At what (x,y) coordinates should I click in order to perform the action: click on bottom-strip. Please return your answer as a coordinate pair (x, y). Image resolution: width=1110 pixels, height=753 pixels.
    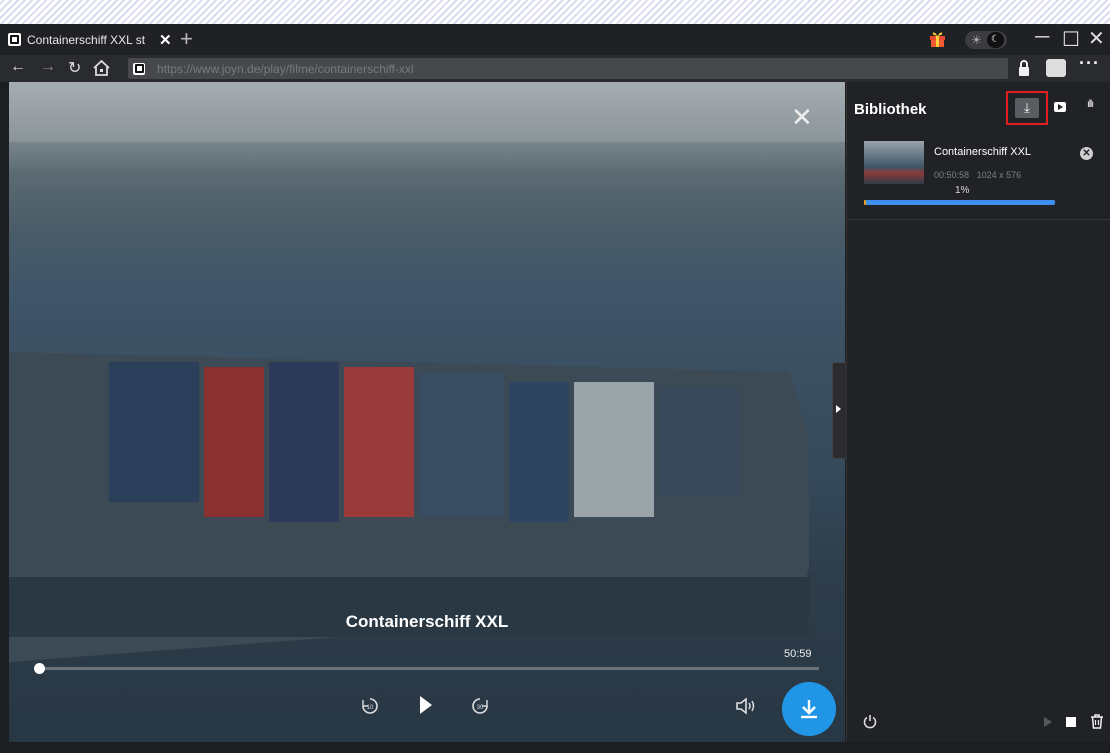
    Looking at the image, I should click on (555, 747).